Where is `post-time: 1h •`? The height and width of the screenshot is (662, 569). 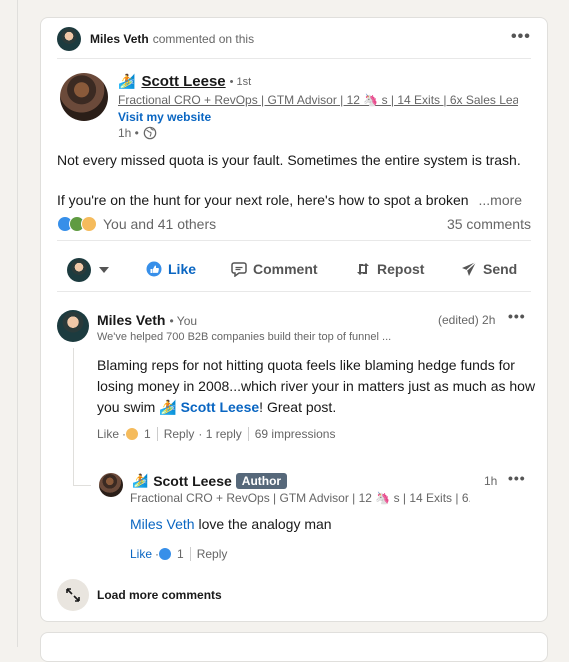 post-time: 1h • is located at coordinates (128, 133).